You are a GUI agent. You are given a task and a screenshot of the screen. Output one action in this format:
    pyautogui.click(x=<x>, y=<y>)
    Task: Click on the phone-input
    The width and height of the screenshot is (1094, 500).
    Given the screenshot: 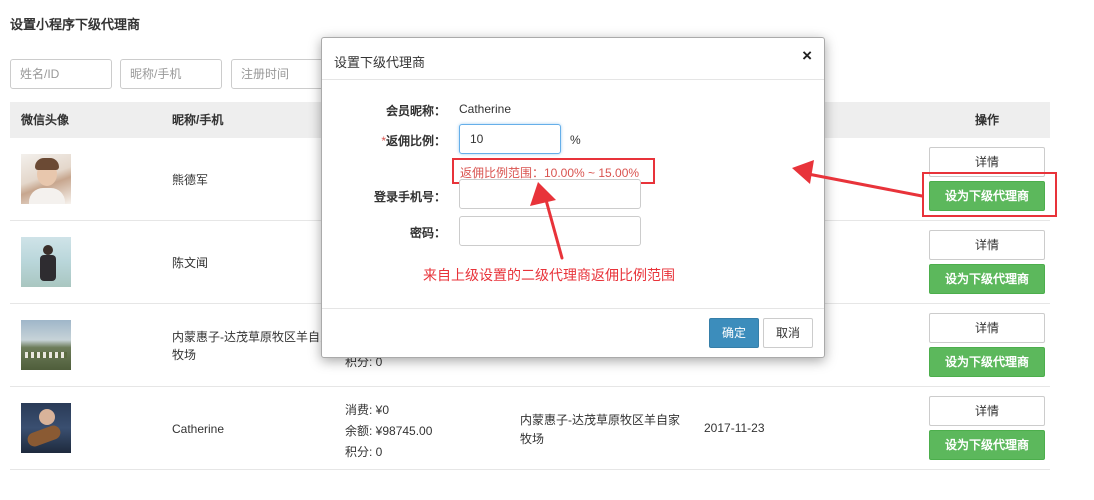 What is the action you would take?
    pyautogui.click(x=550, y=194)
    